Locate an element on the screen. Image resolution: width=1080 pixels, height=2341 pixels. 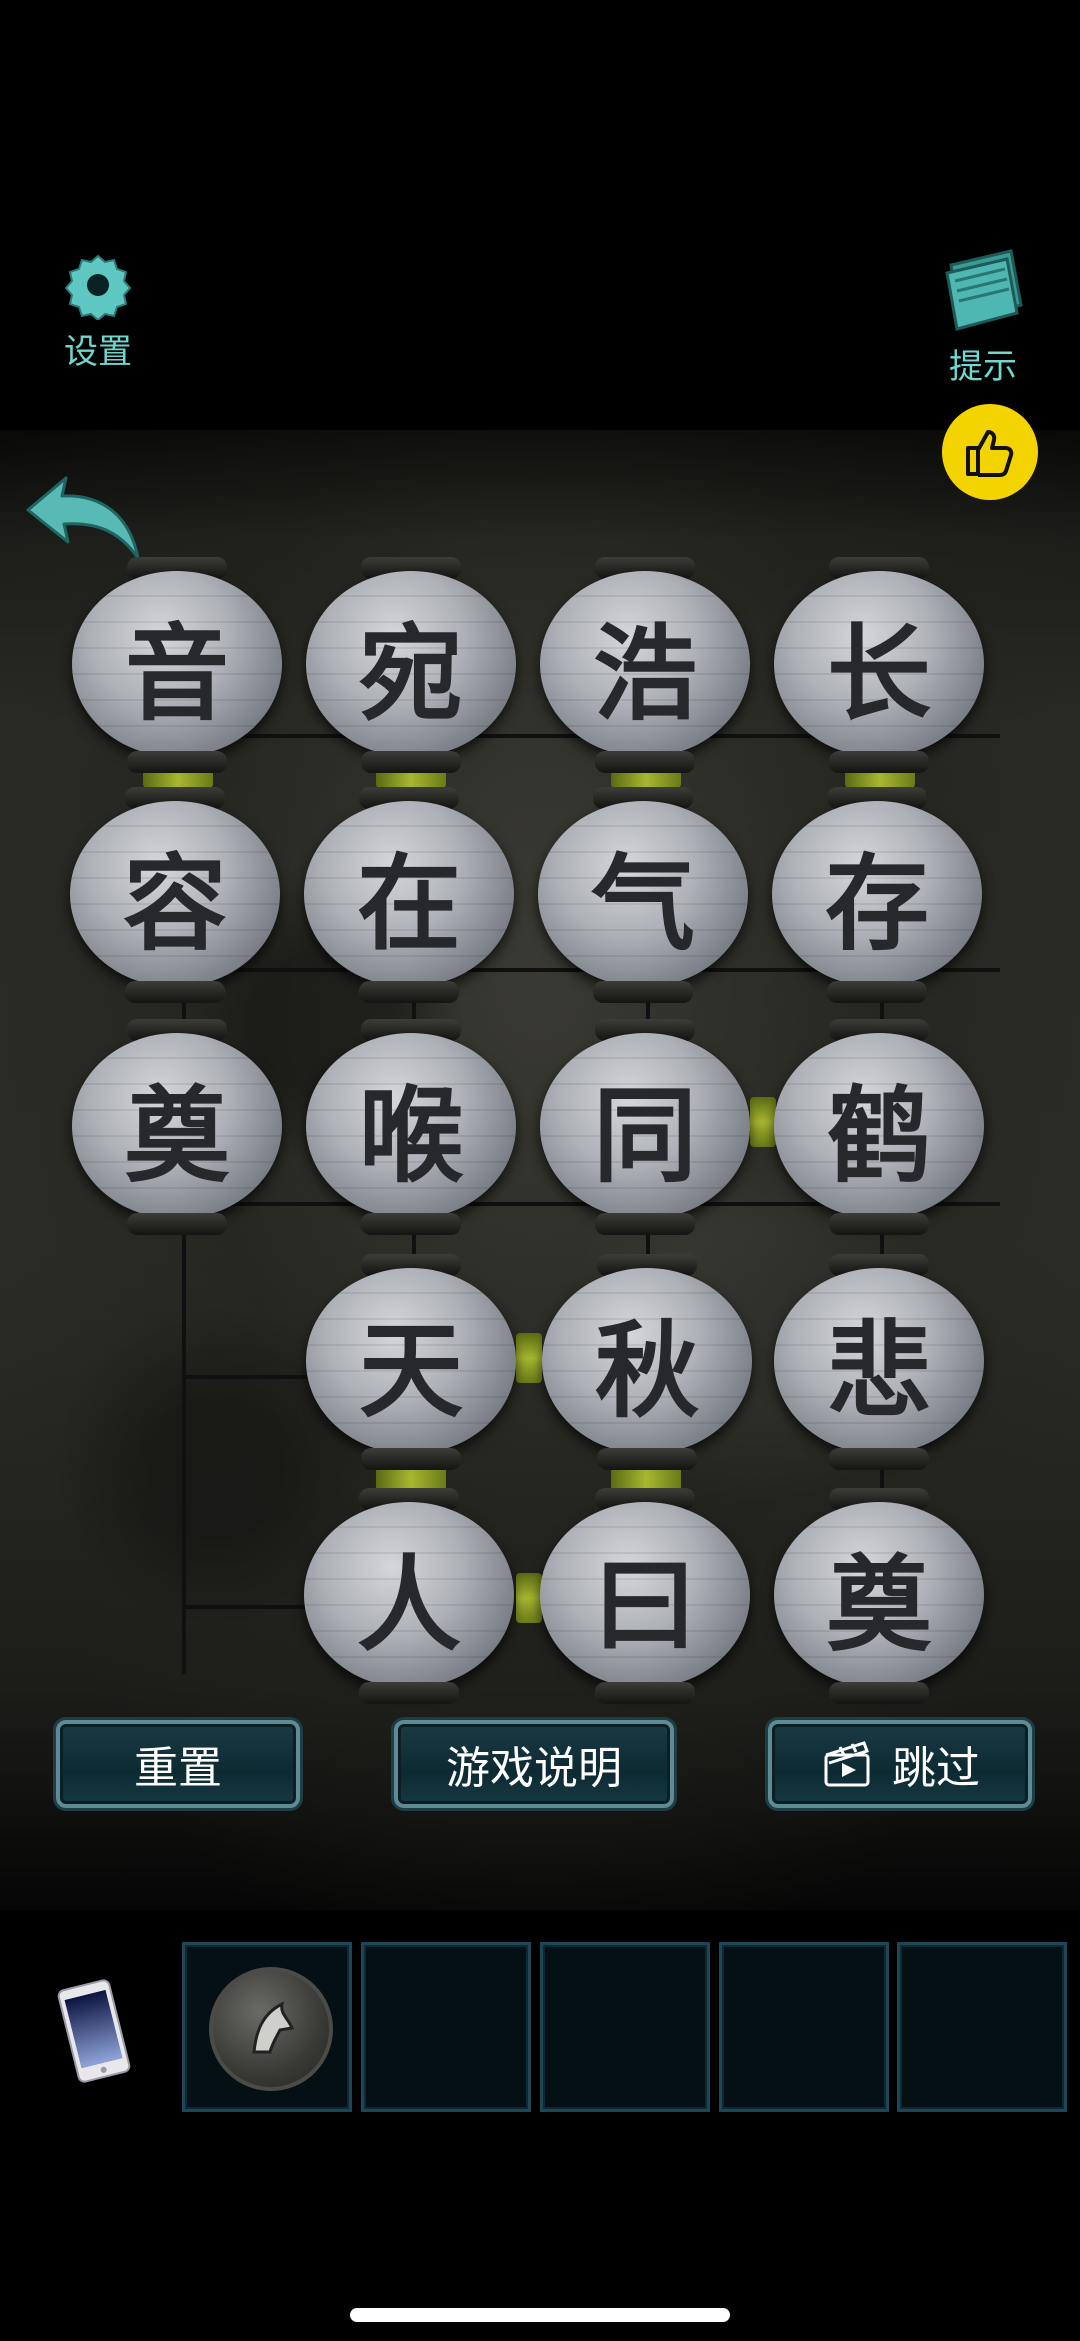
instructions-label: 游戏说明 is located at coordinates (534, 1768).